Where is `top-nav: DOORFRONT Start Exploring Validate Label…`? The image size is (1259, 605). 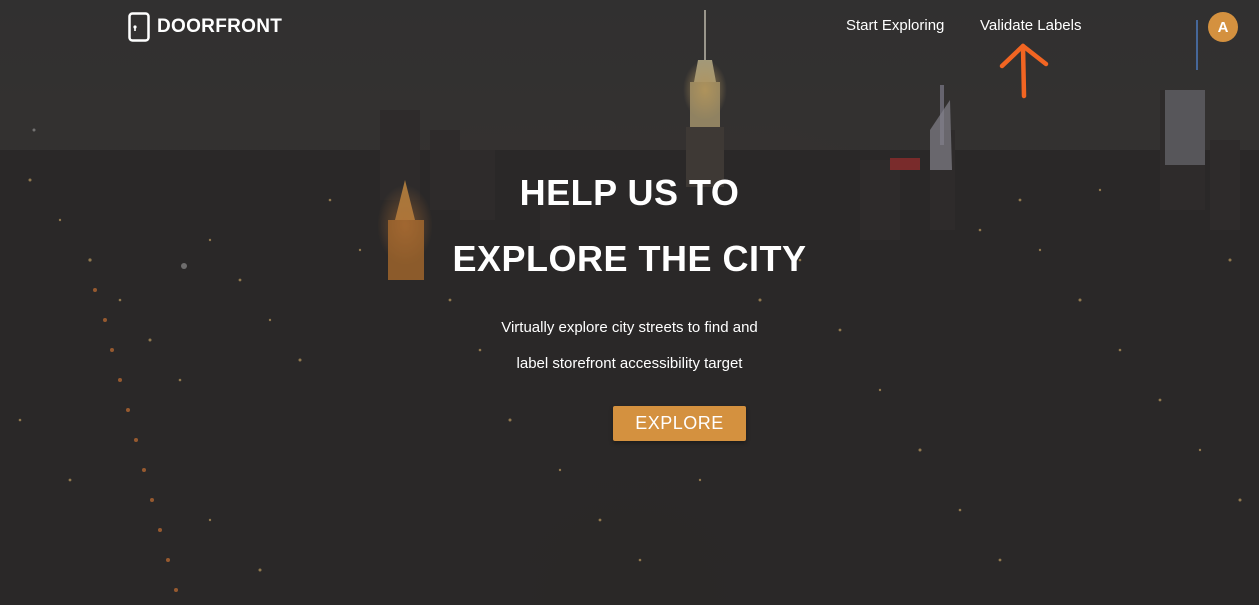 top-nav: DOORFRONT Start Exploring Validate Label… is located at coordinates (629, 28).